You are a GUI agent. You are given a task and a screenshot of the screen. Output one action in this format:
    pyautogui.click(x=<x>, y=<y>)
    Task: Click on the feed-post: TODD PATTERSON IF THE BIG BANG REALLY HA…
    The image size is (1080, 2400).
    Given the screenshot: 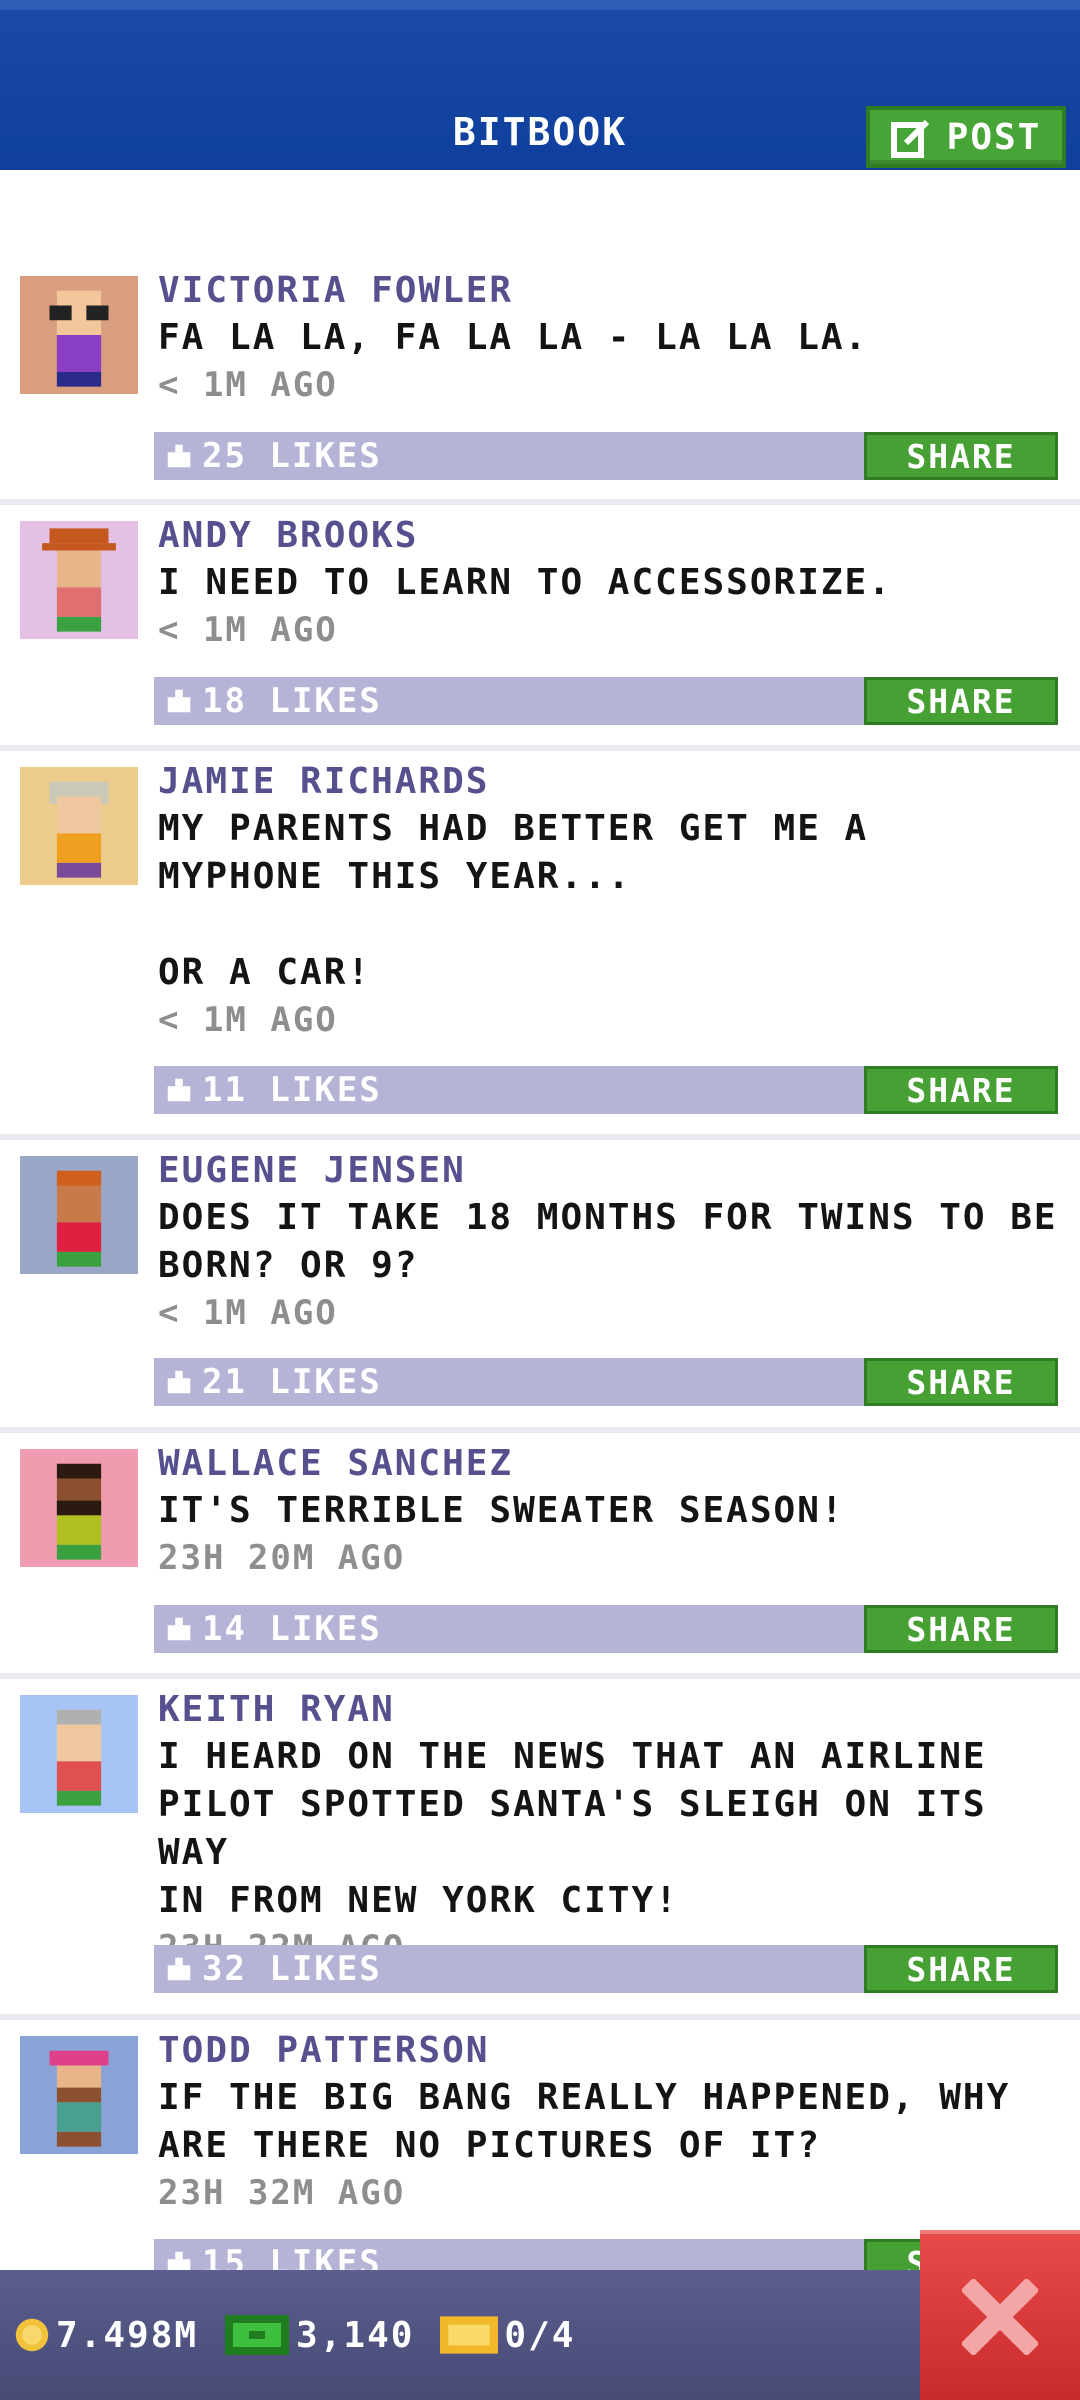 What is the action you would take?
    pyautogui.click(x=540, y=2145)
    